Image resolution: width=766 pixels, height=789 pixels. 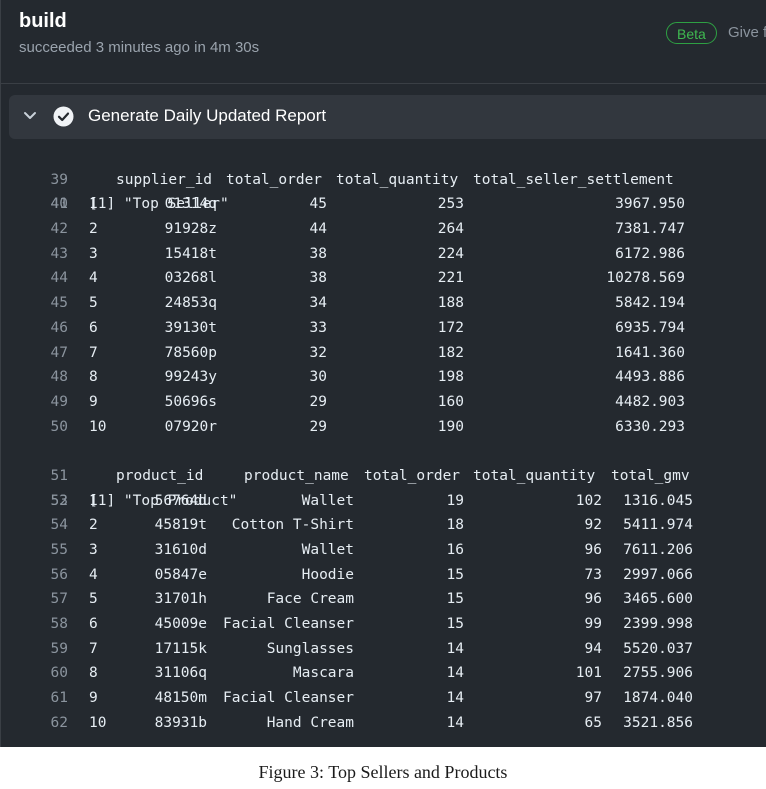 What do you see at coordinates (190, 377) in the screenshot?
I see `supplier-id: 99243y` at bounding box center [190, 377].